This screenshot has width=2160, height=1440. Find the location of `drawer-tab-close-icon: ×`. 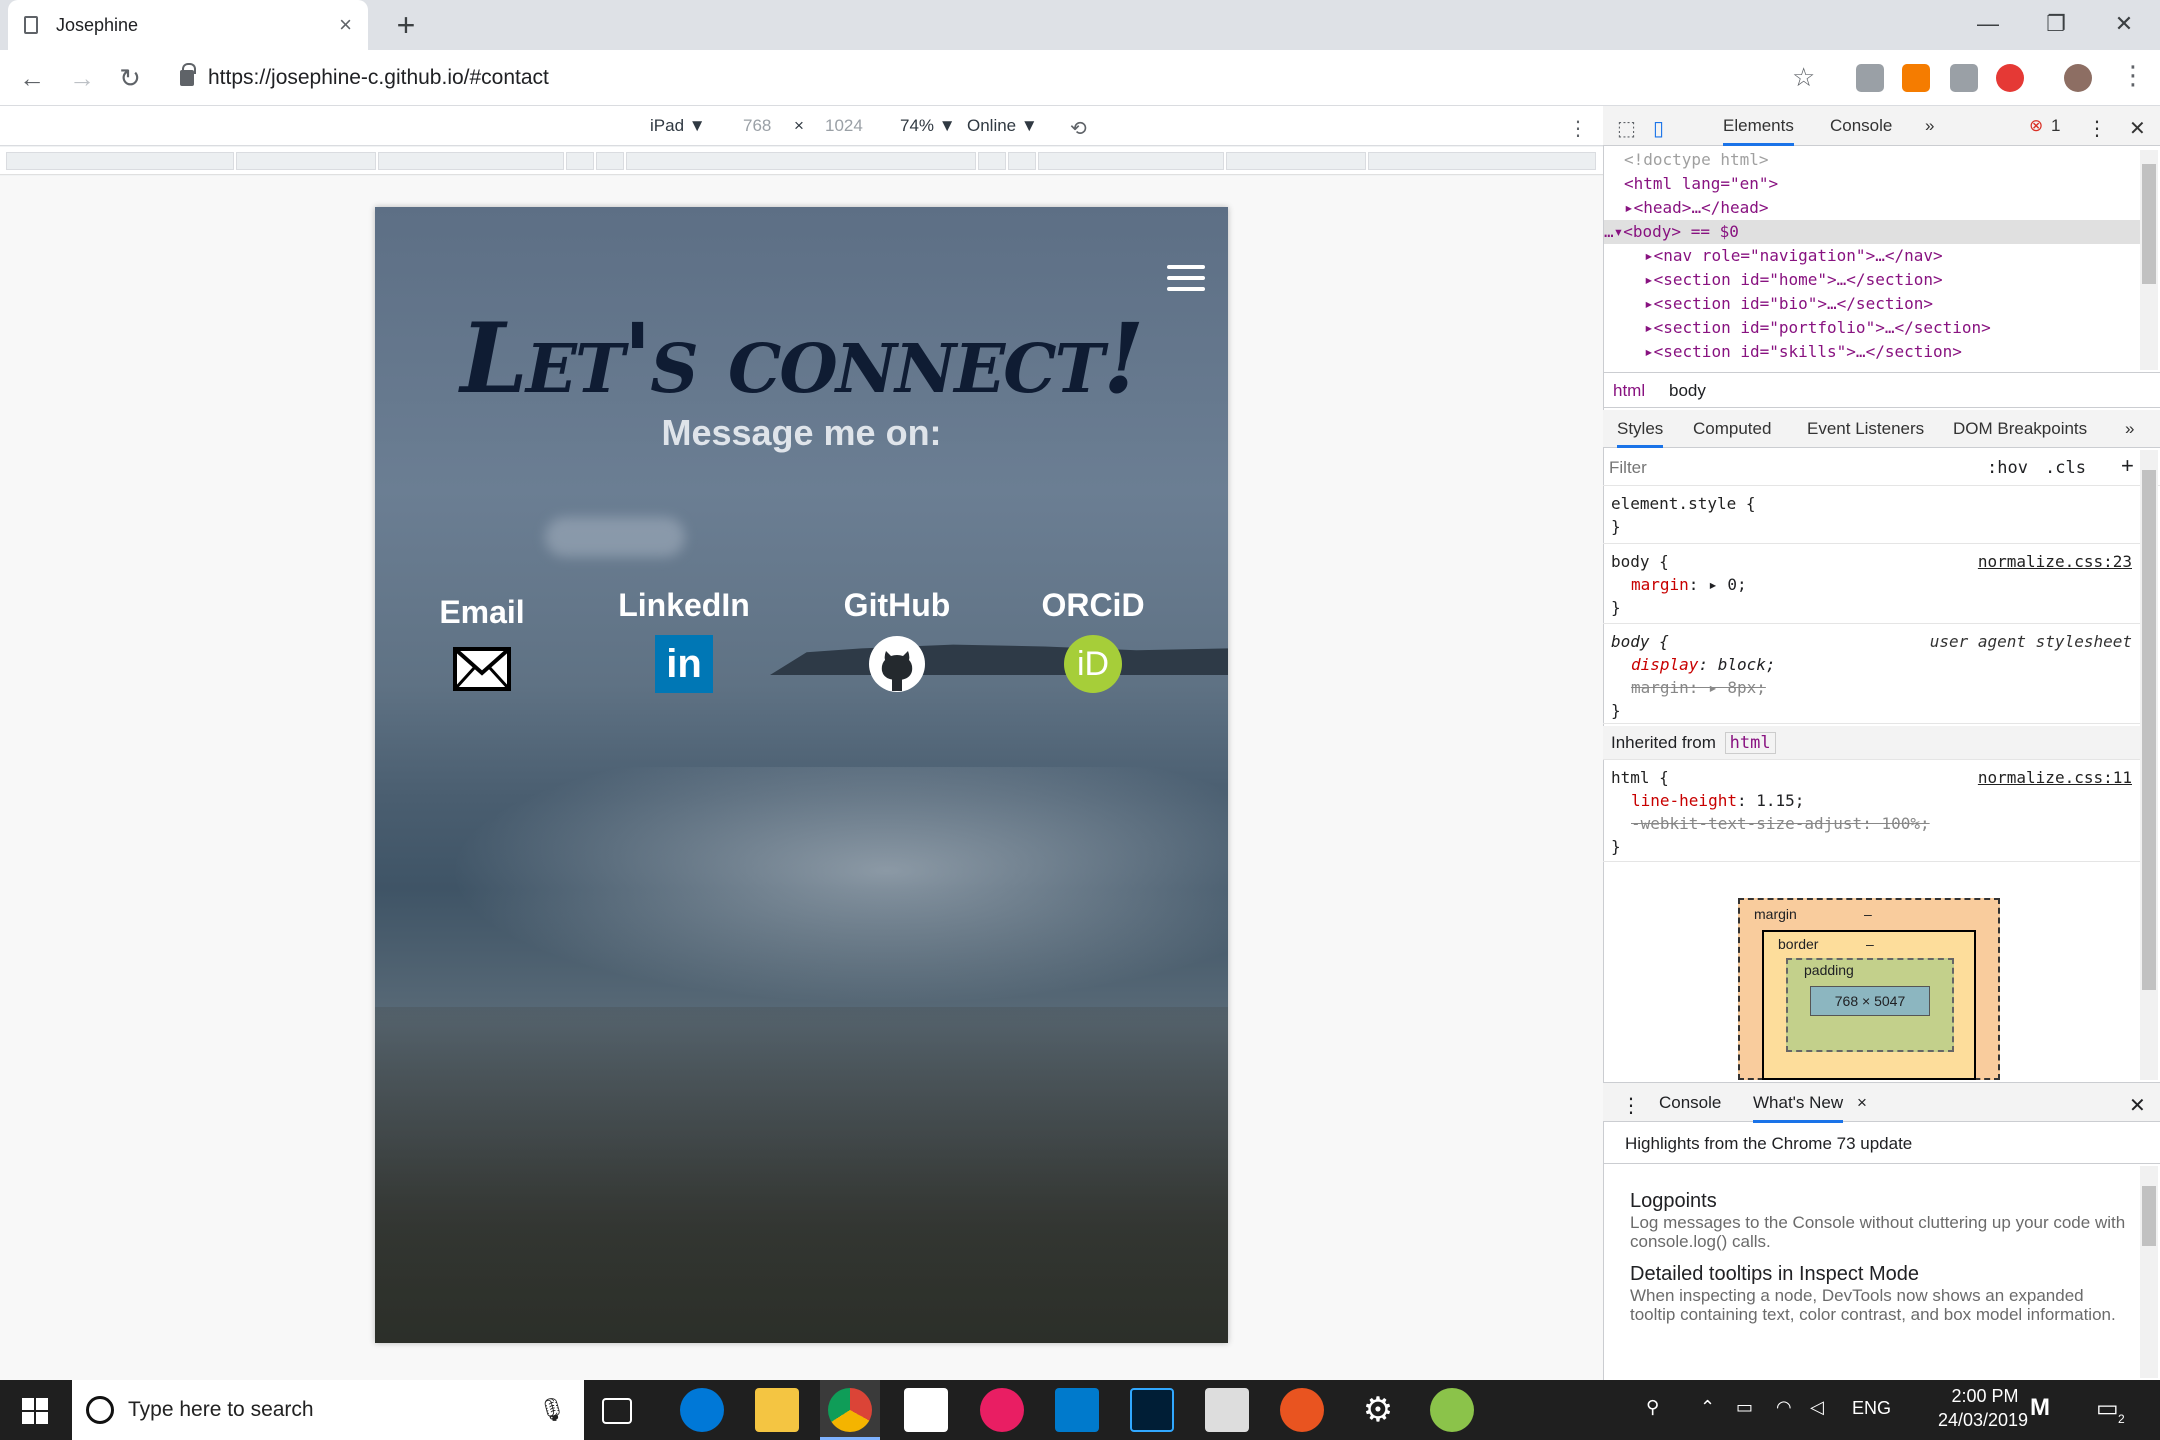

drawer-tab-close-icon: × is located at coordinates (1862, 1103).